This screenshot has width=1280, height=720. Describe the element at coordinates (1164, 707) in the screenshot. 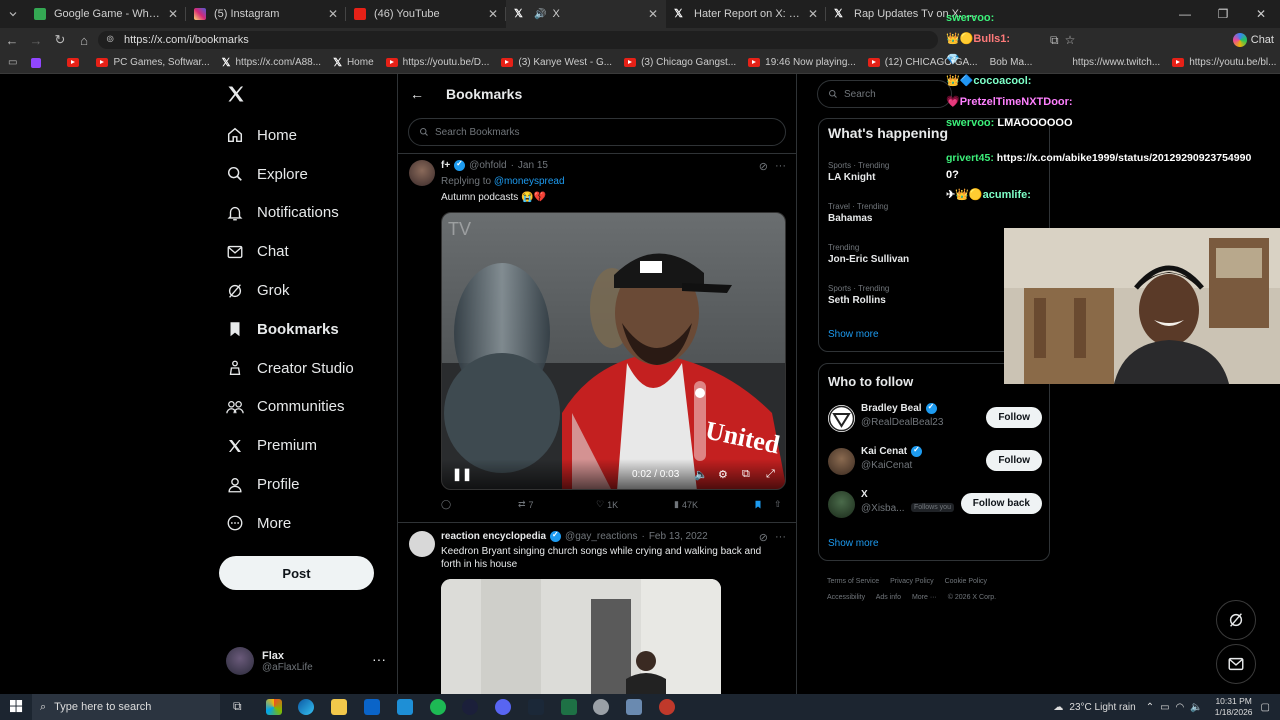

I see `network-icon: ▭` at that location.